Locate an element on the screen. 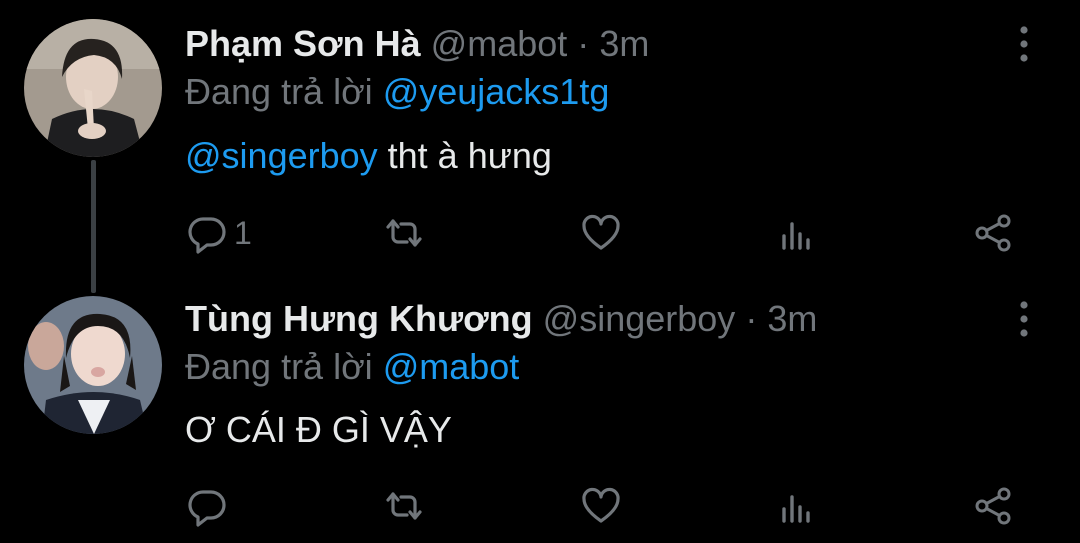 The image size is (1080, 543). reply-button: 1 is located at coordinates (219, 233).